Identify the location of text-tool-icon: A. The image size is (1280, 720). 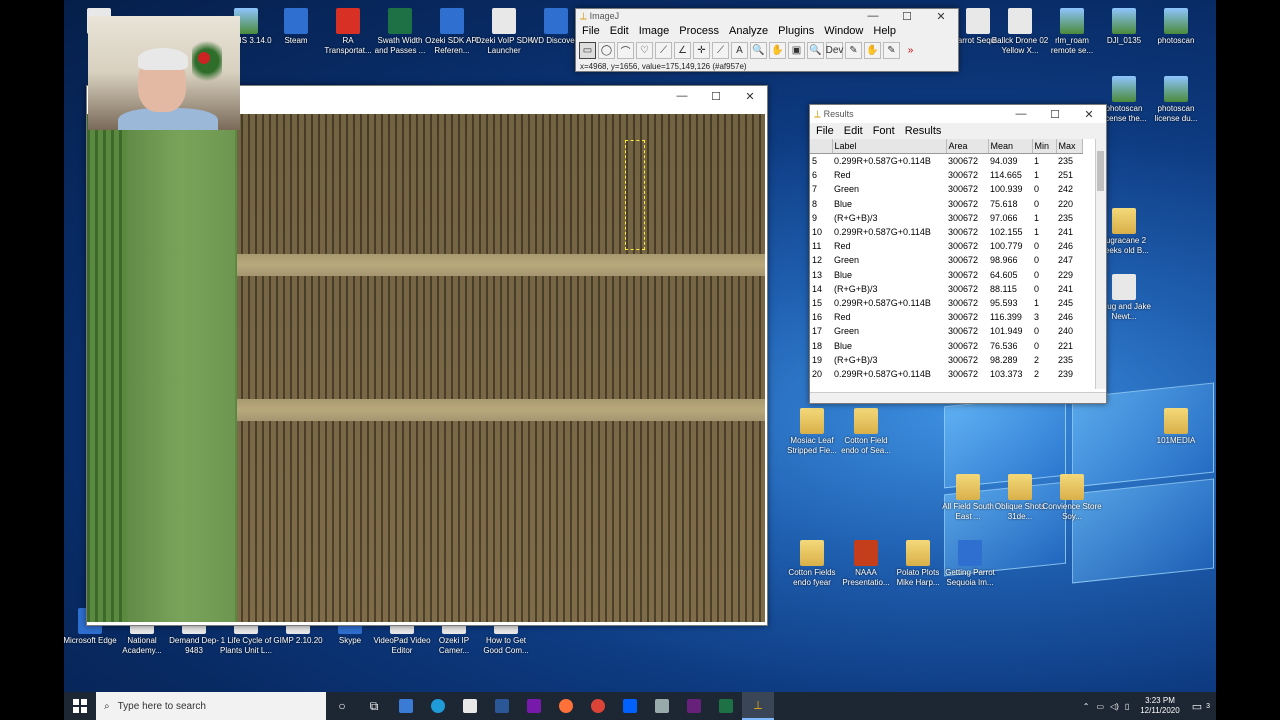
(739, 50).